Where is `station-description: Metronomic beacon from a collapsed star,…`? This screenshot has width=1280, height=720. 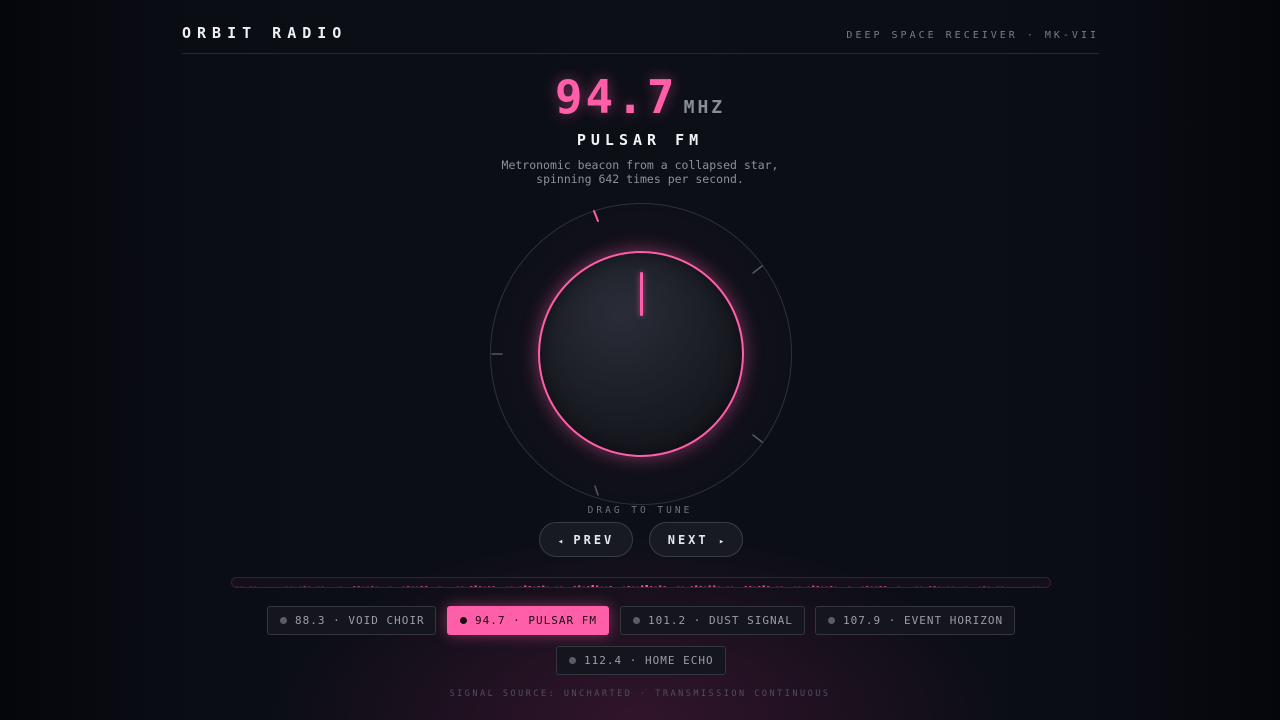
station-description: Metronomic beacon from a collapsed star,… is located at coordinates (640, 172).